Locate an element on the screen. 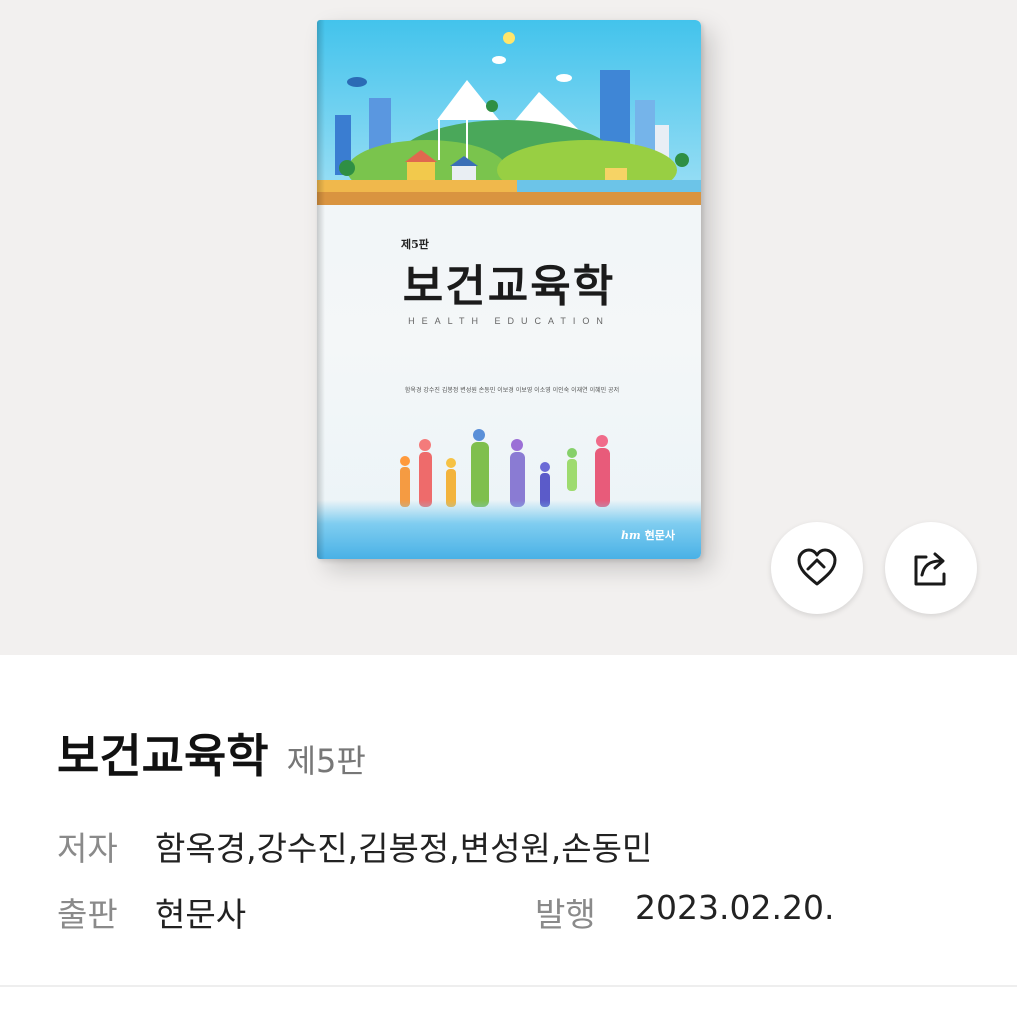 The width and height of the screenshot is (1017, 1017). book-edition: 제5판 is located at coordinates (326, 761).